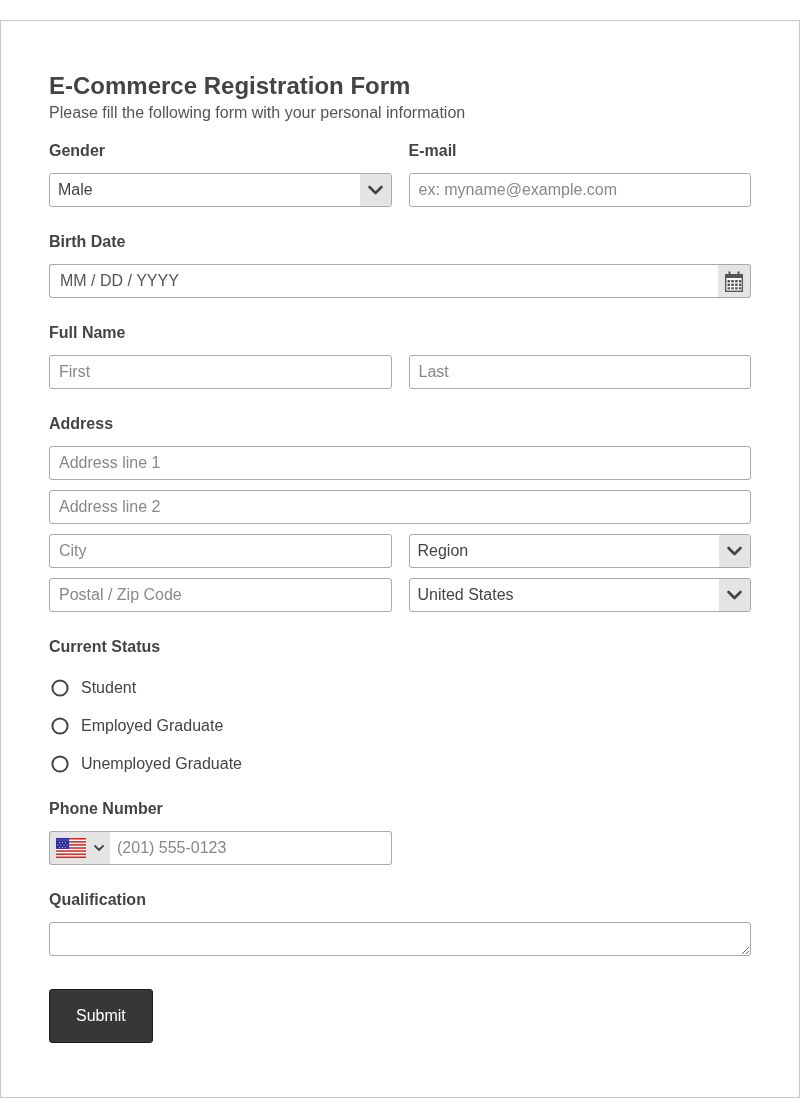 Image resolution: width=800 pixels, height=1100 pixels. What do you see at coordinates (579, 551) in the screenshot?
I see `dropdown: Region` at bounding box center [579, 551].